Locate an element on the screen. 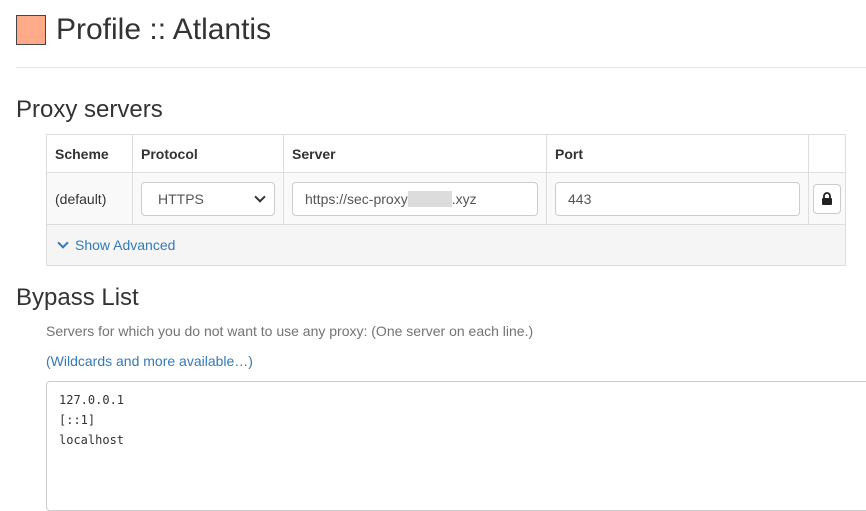  column-header-protocol: Protocol is located at coordinates (208, 153).